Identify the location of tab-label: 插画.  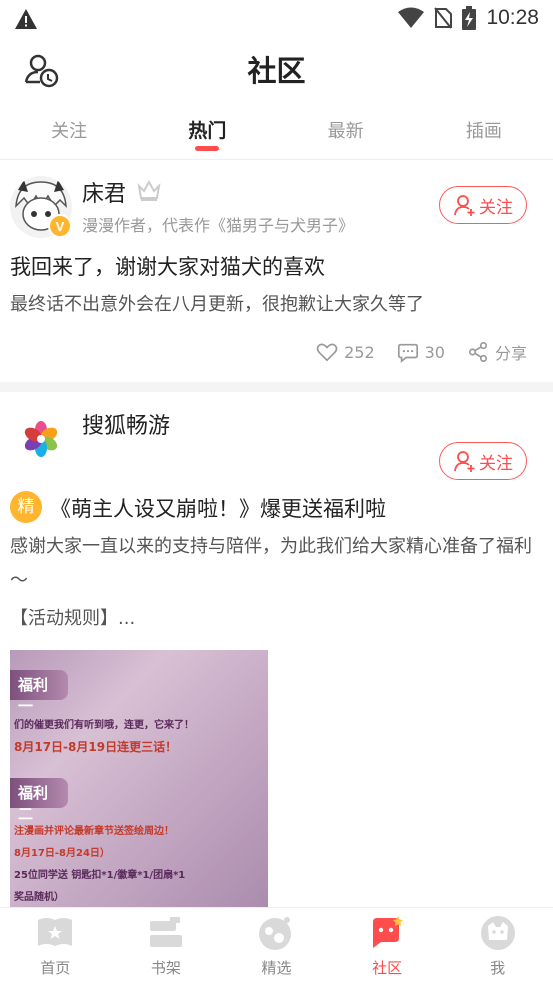
(483, 131).